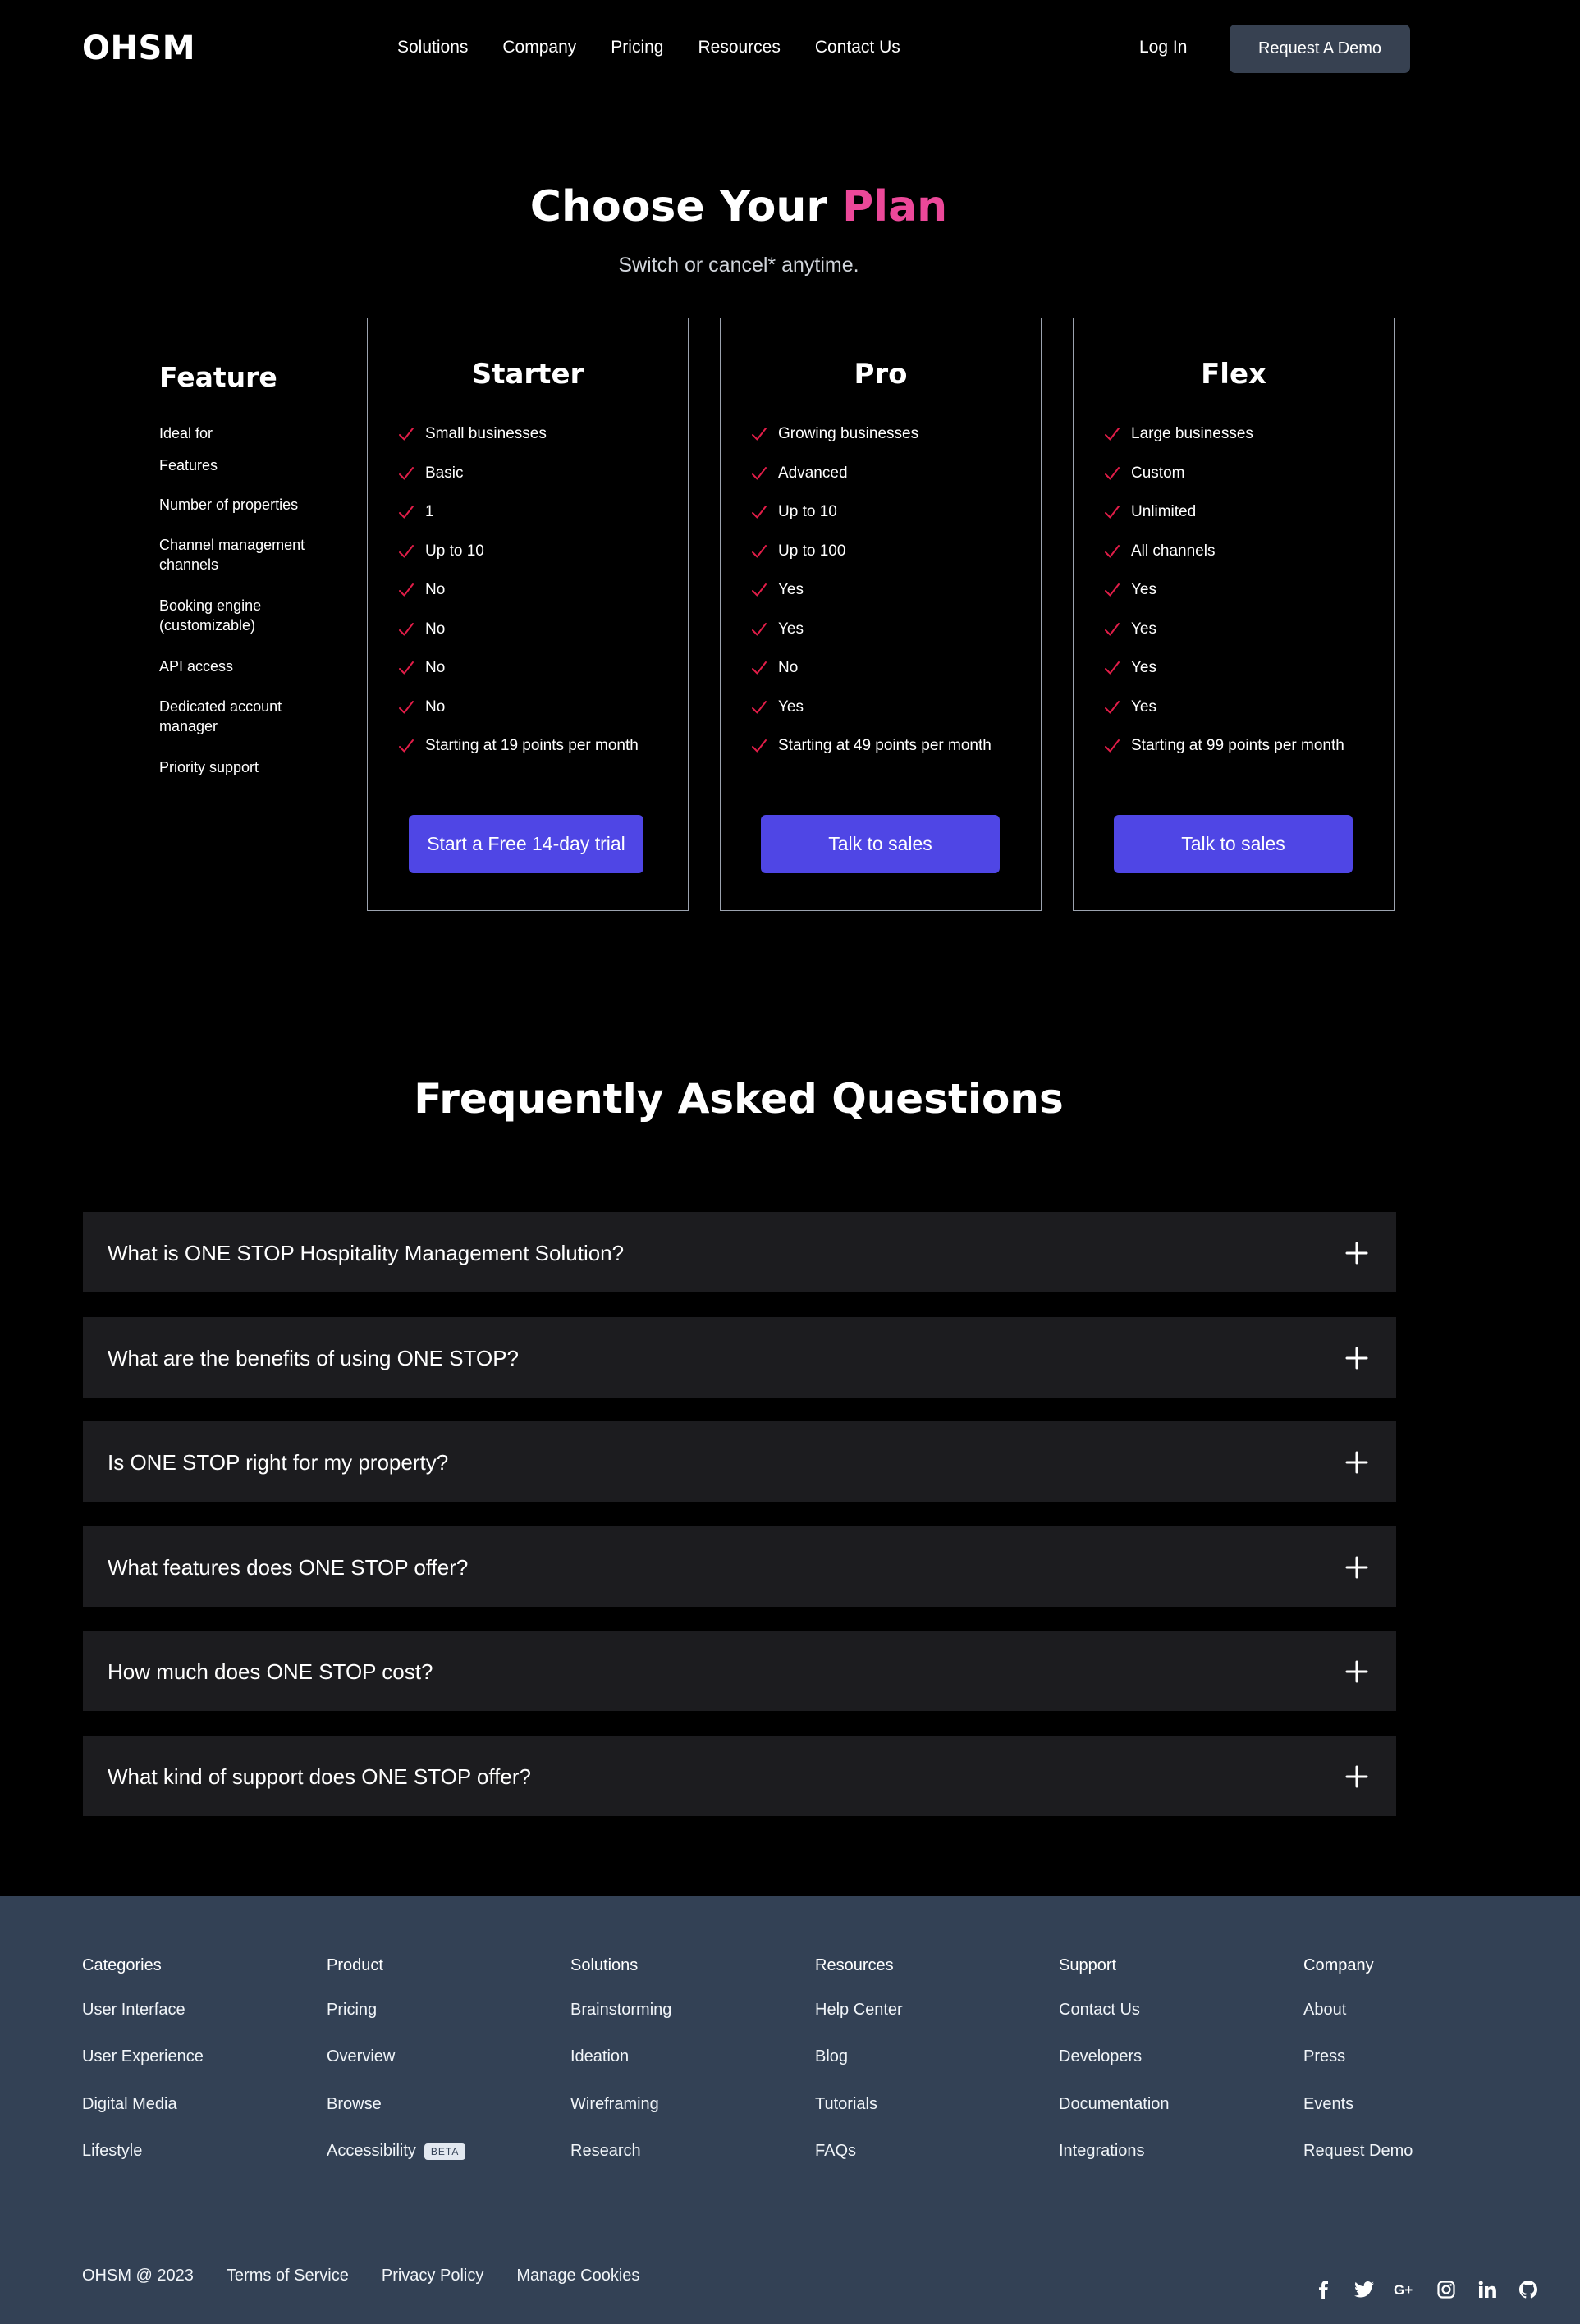 The image size is (1580, 2324). I want to click on feature-row: Ideal for, so click(186, 433).